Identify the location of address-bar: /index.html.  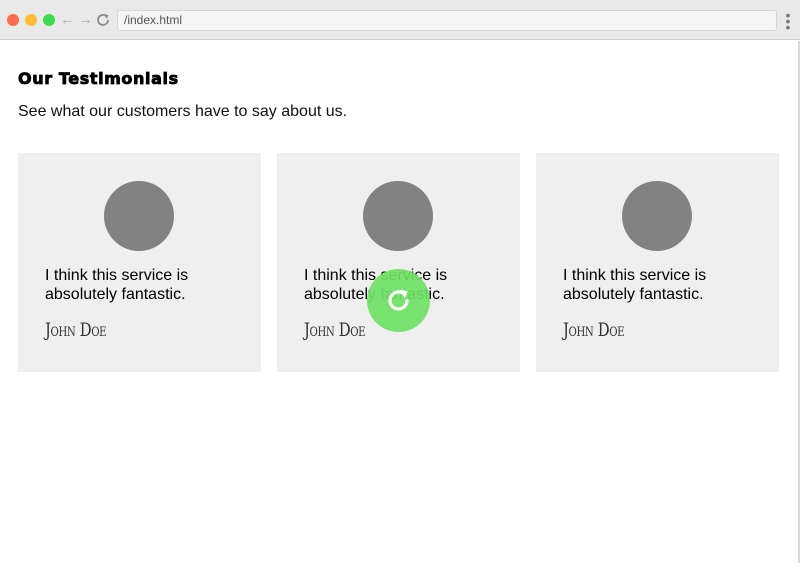
(447, 20).